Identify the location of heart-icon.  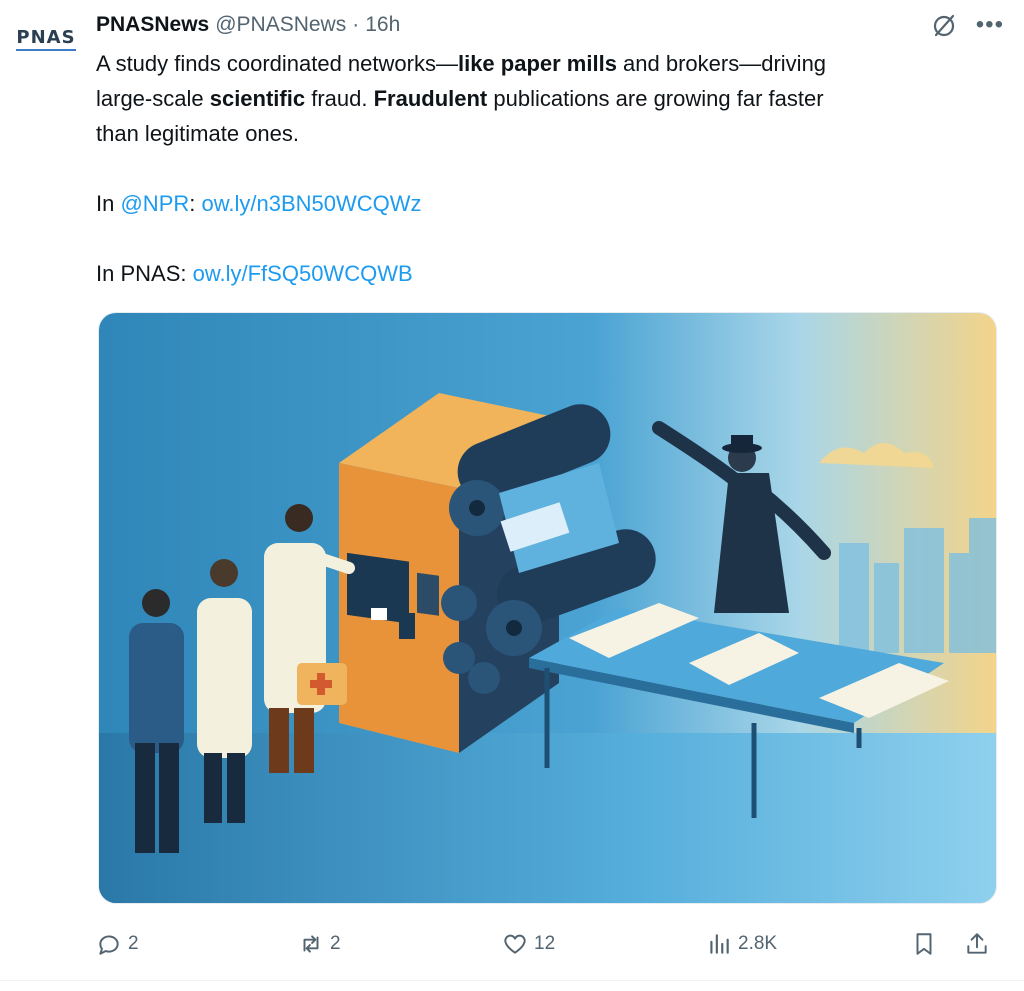
(515, 944).